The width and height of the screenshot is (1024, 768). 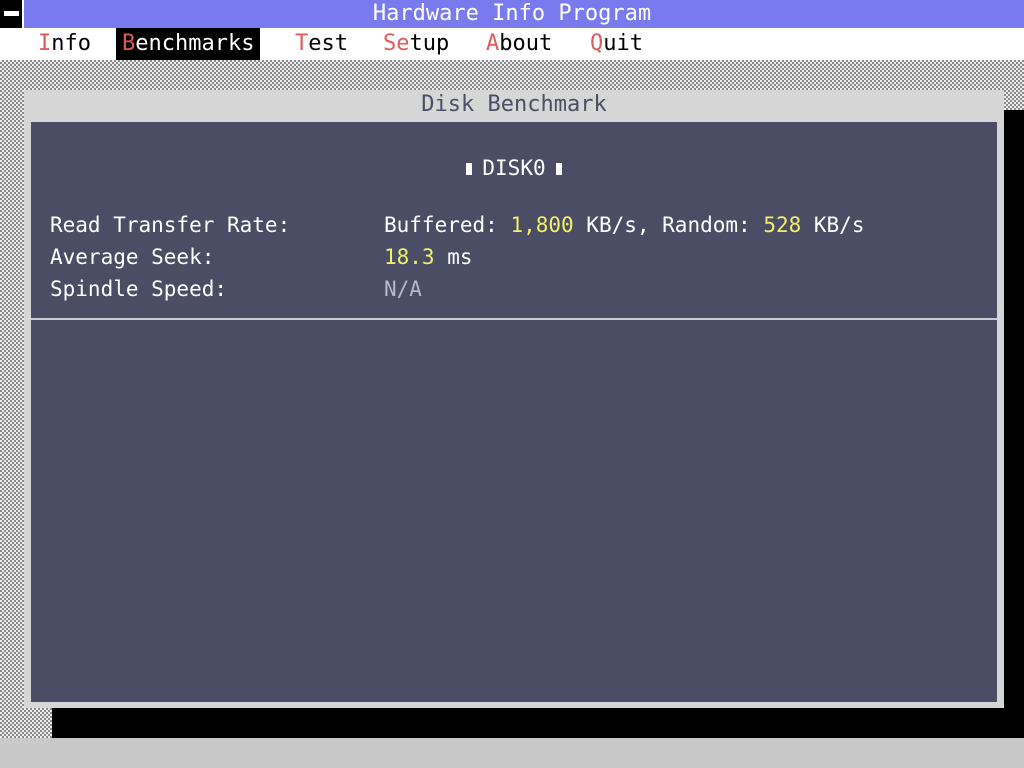 I want to click on title-bar: Hardware Info Program, so click(x=512, y=14).